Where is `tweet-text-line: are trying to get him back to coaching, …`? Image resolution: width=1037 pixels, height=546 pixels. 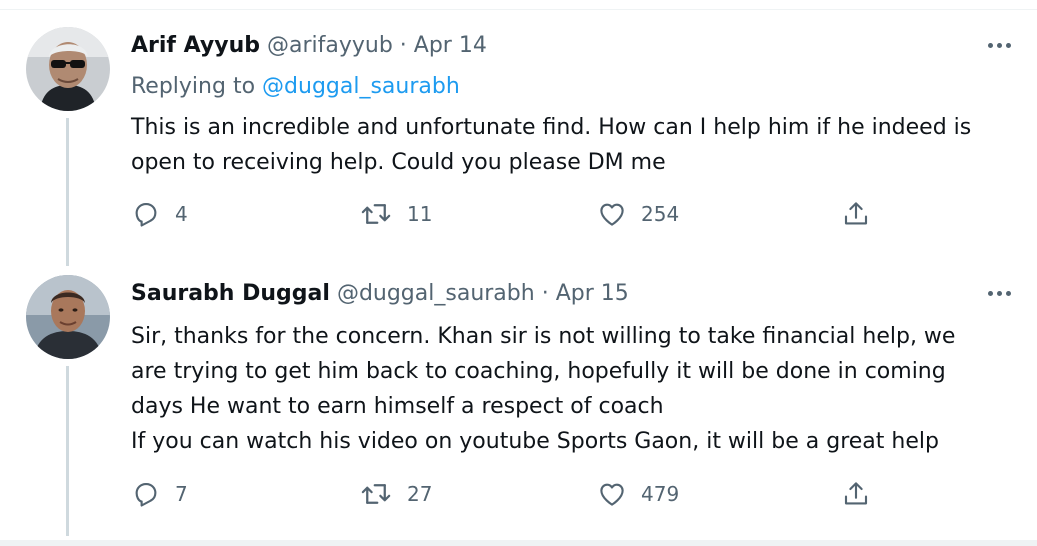
tweet-text-line: are trying to get him back to coaching, … is located at coordinates (538, 371).